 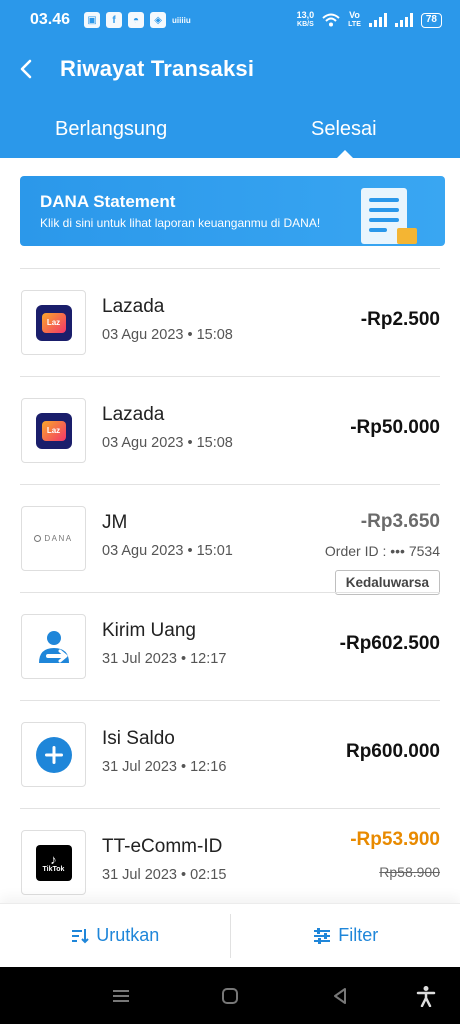 What do you see at coordinates (164, 767) in the screenshot?
I see `transaction-date: 31 Jul 2023 • 12:16` at bounding box center [164, 767].